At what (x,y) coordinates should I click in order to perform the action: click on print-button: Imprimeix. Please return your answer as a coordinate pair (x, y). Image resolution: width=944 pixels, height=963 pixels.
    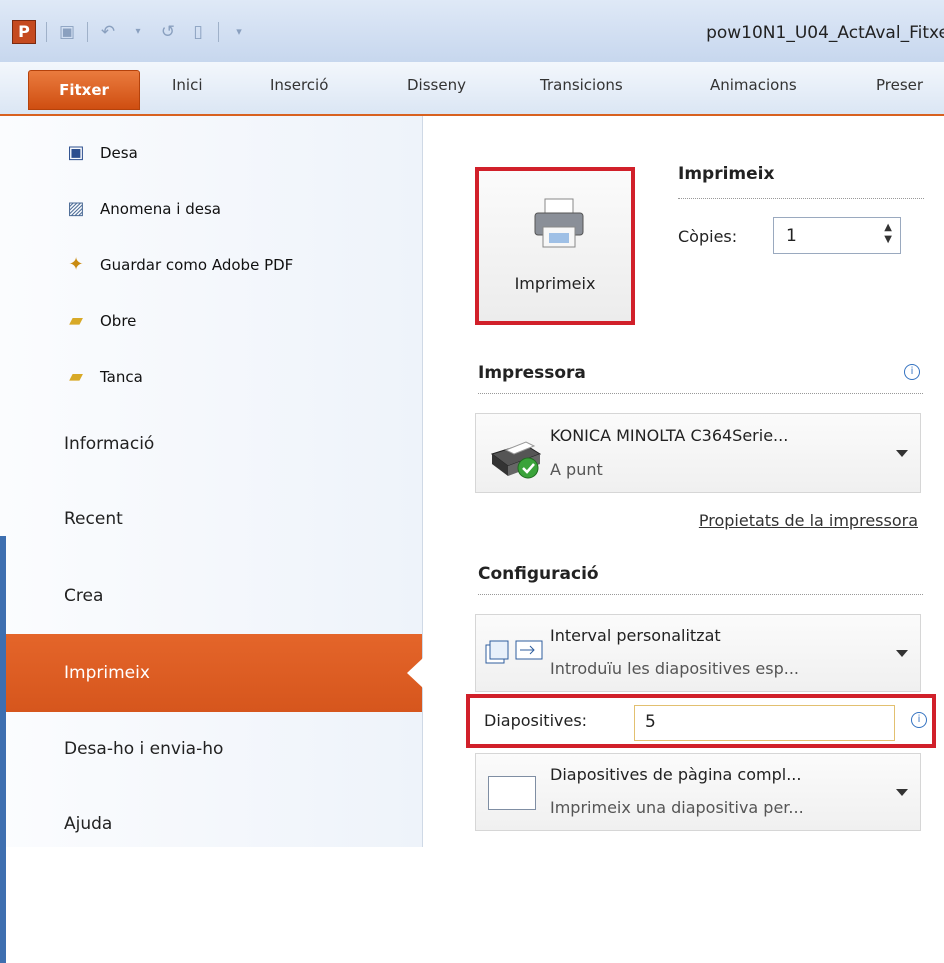
    Looking at the image, I should click on (555, 246).